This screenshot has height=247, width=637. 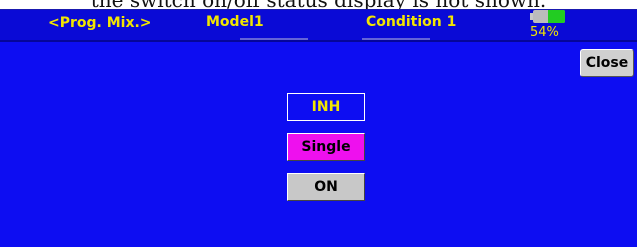 What do you see at coordinates (100, 23) in the screenshot?
I see `screen-title: <Prog. Mix.>` at bounding box center [100, 23].